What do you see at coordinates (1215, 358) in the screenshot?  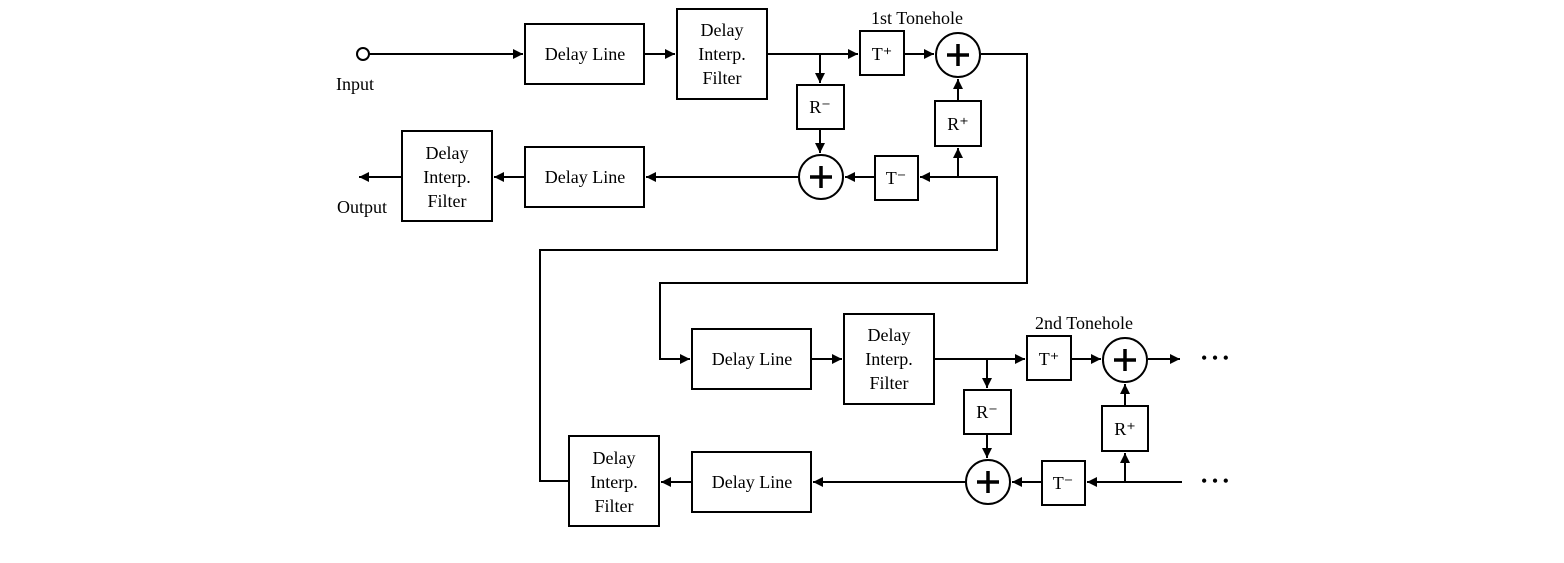 I see `continuation-dots-top: • • •` at bounding box center [1215, 358].